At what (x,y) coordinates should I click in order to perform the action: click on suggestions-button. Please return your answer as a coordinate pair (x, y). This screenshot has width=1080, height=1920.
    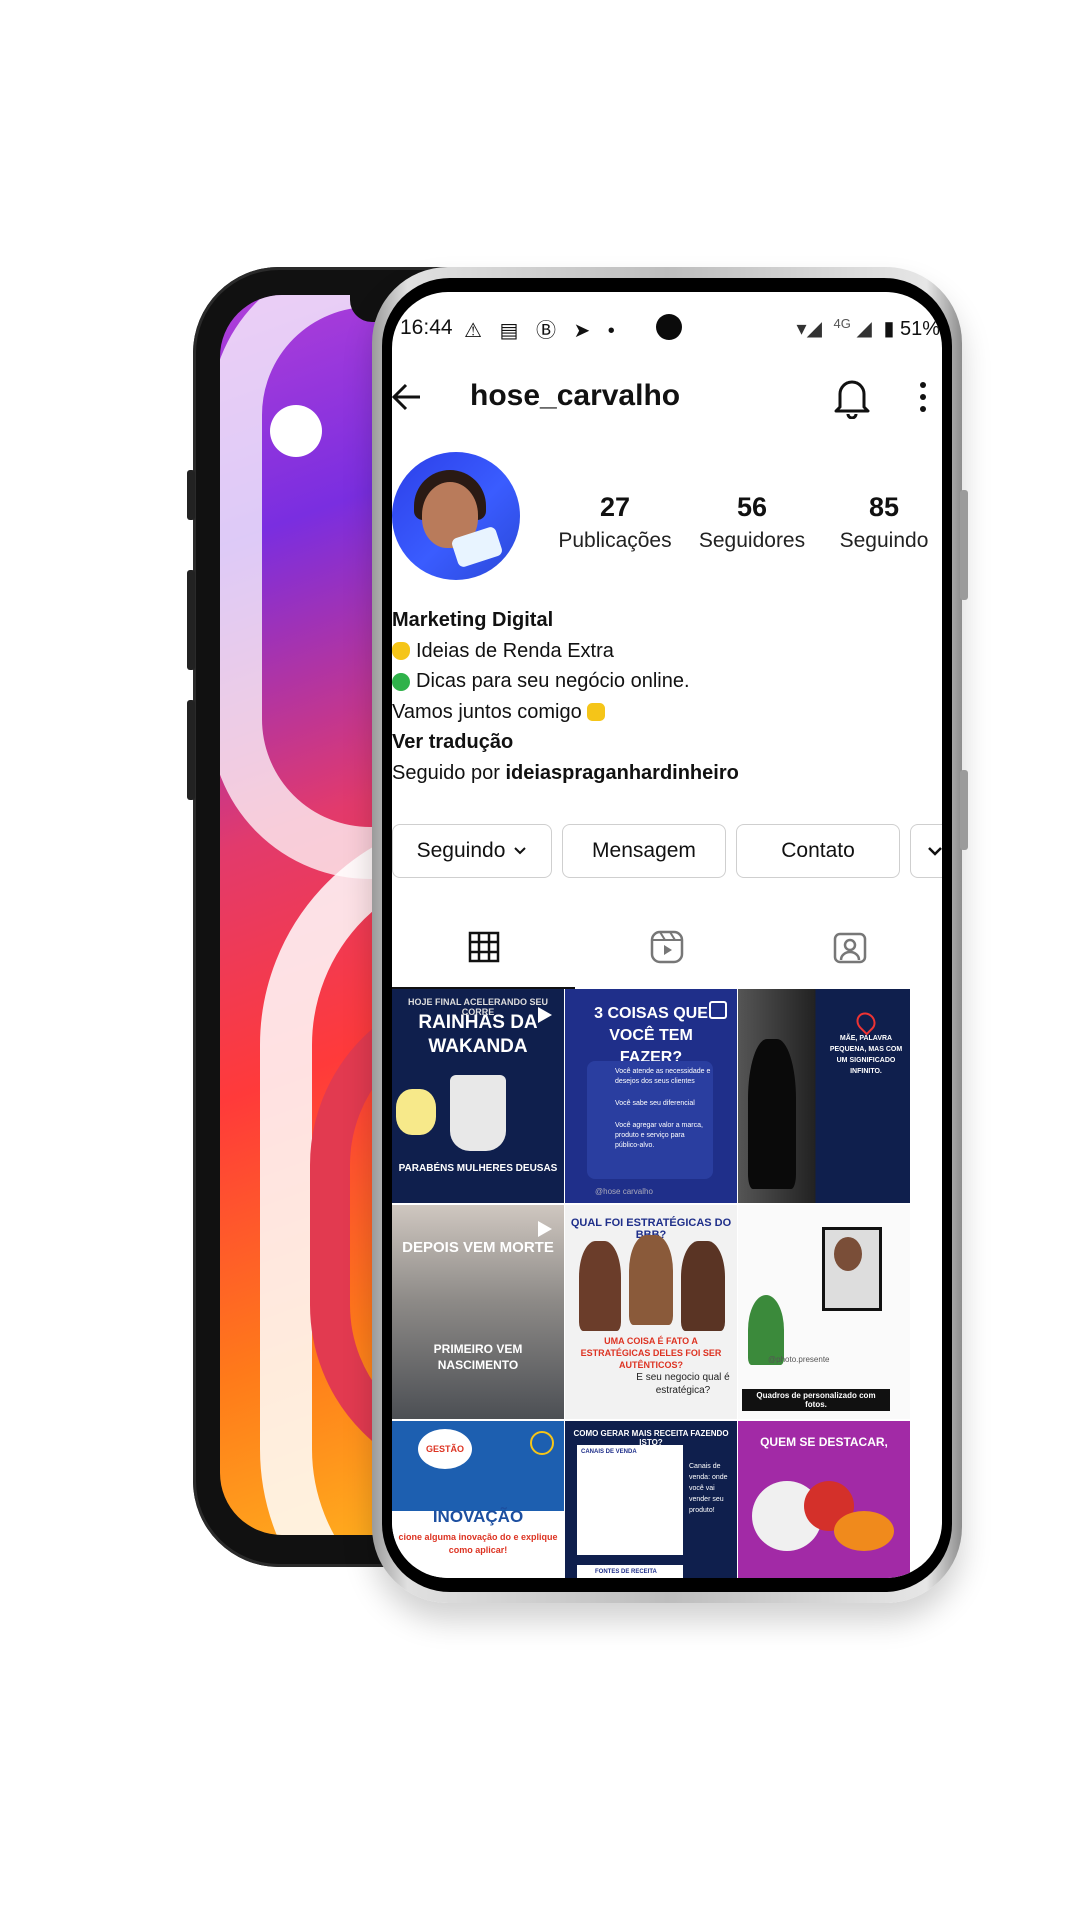
    Looking at the image, I should click on (926, 851).